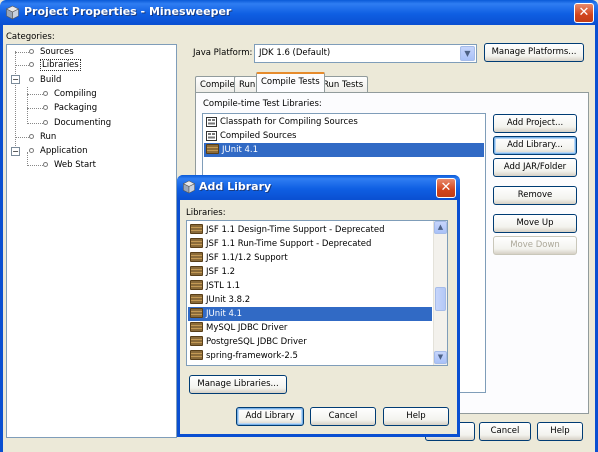 The height and width of the screenshot is (452, 598). Describe the element at coordinates (15, 79) in the screenshot. I see `build-expand-toggle: −` at that location.